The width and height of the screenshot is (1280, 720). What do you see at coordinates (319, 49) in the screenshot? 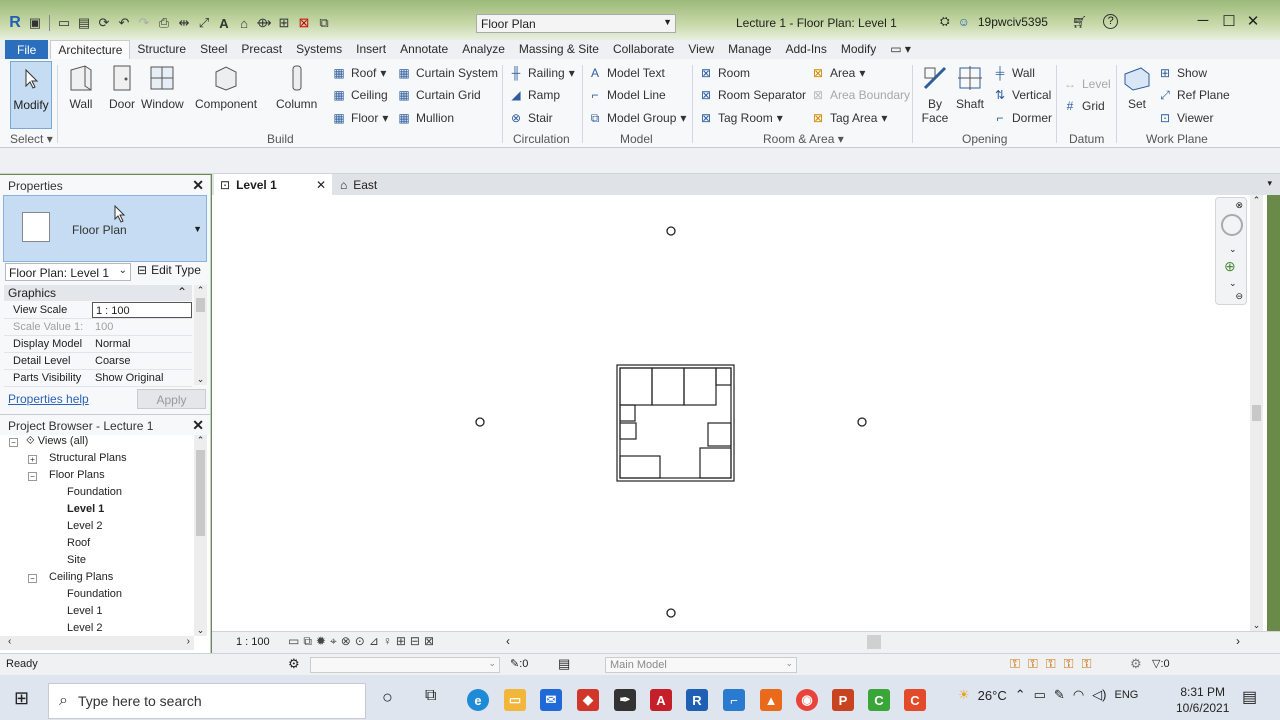
I see `tab-systems: Systems` at bounding box center [319, 49].